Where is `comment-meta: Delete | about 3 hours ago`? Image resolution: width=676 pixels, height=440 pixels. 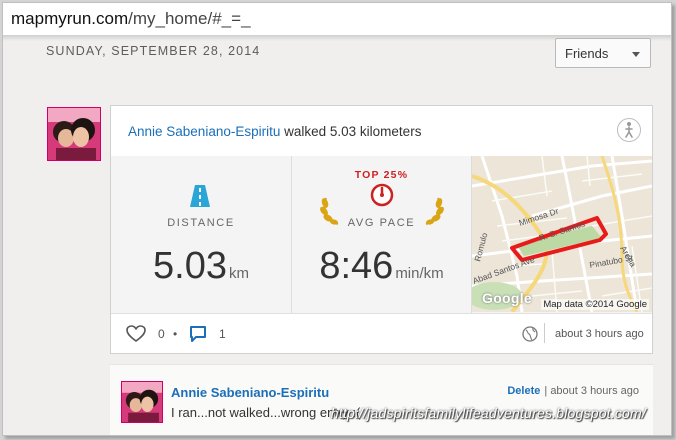
comment-meta: Delete | about 3 hours ago is located at coordinates (573, 391).